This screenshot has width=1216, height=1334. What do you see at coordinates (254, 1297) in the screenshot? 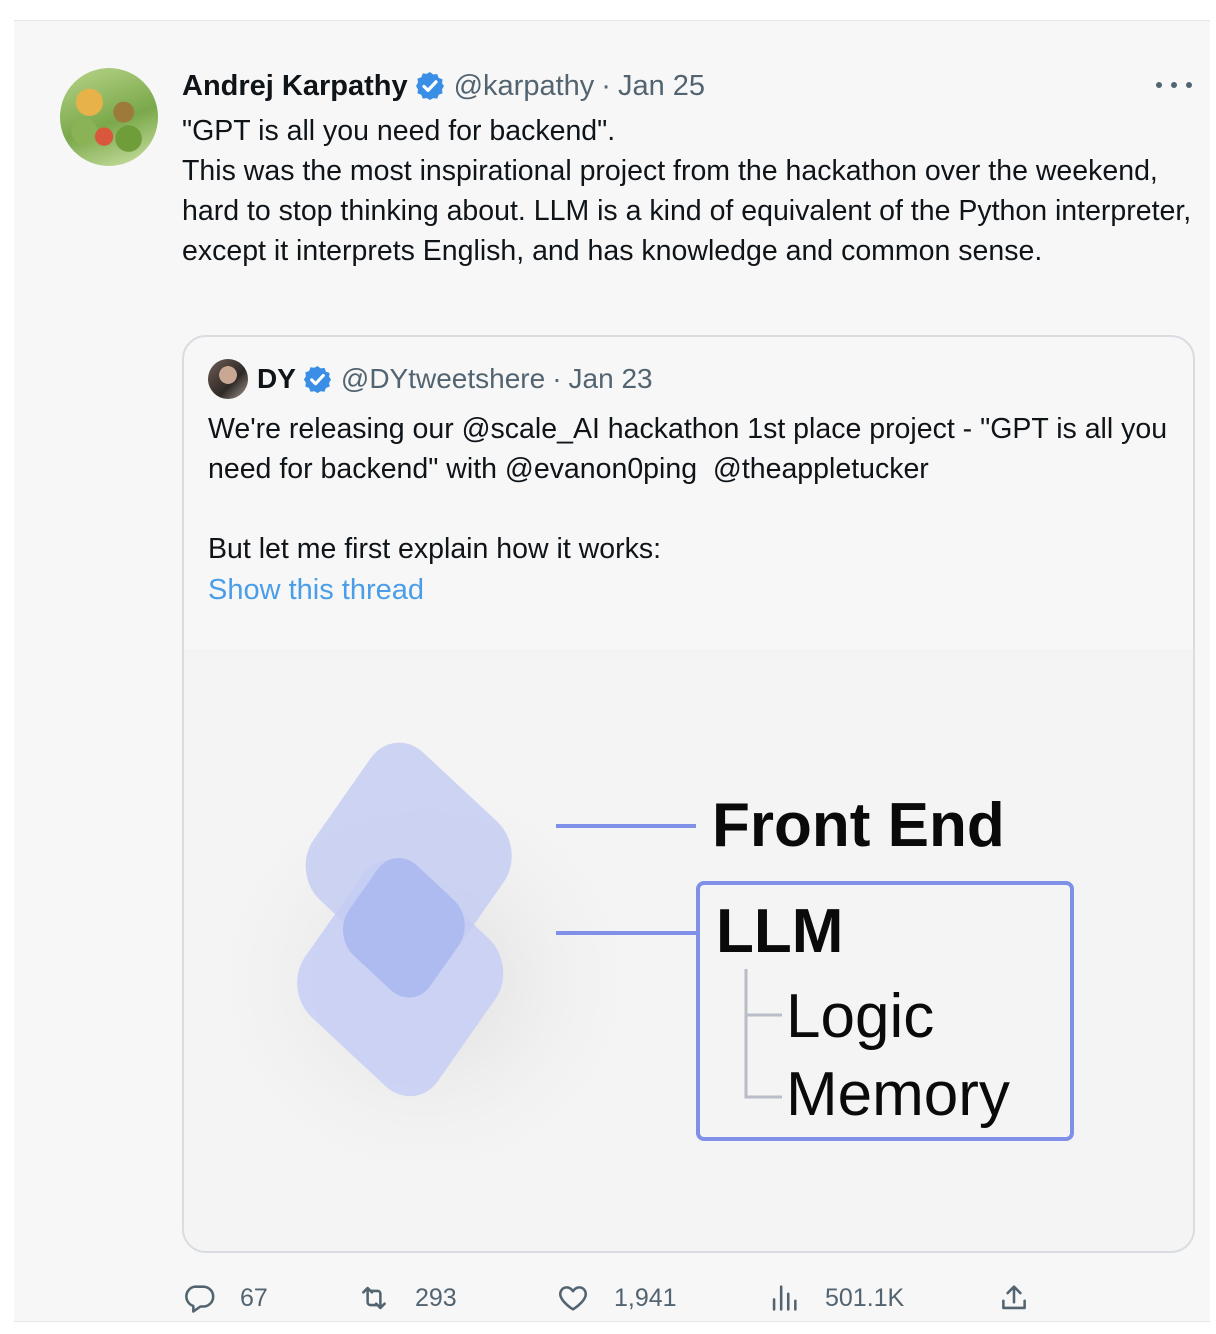
I see `reply-count: 67` at bounding box center [254, 1297].